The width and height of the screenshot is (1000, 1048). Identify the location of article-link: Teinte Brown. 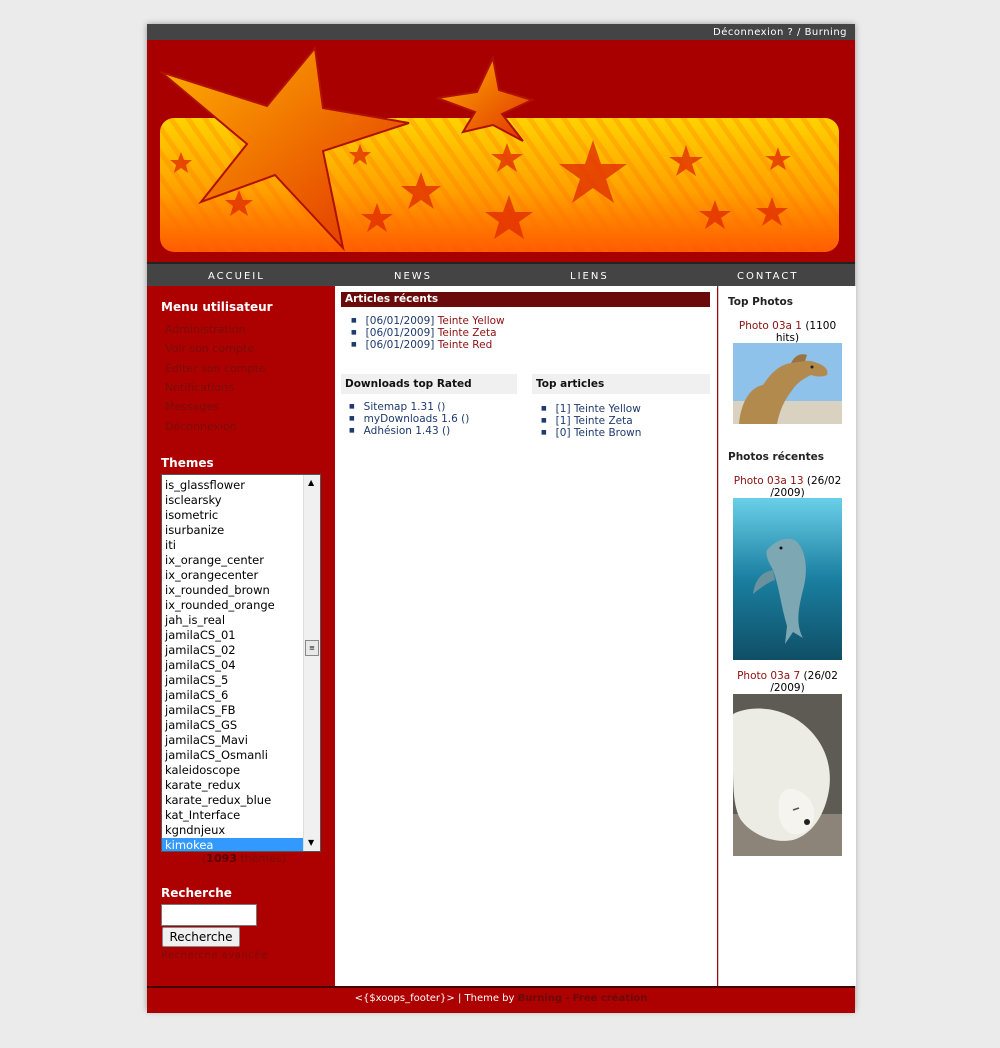
(608, 433).